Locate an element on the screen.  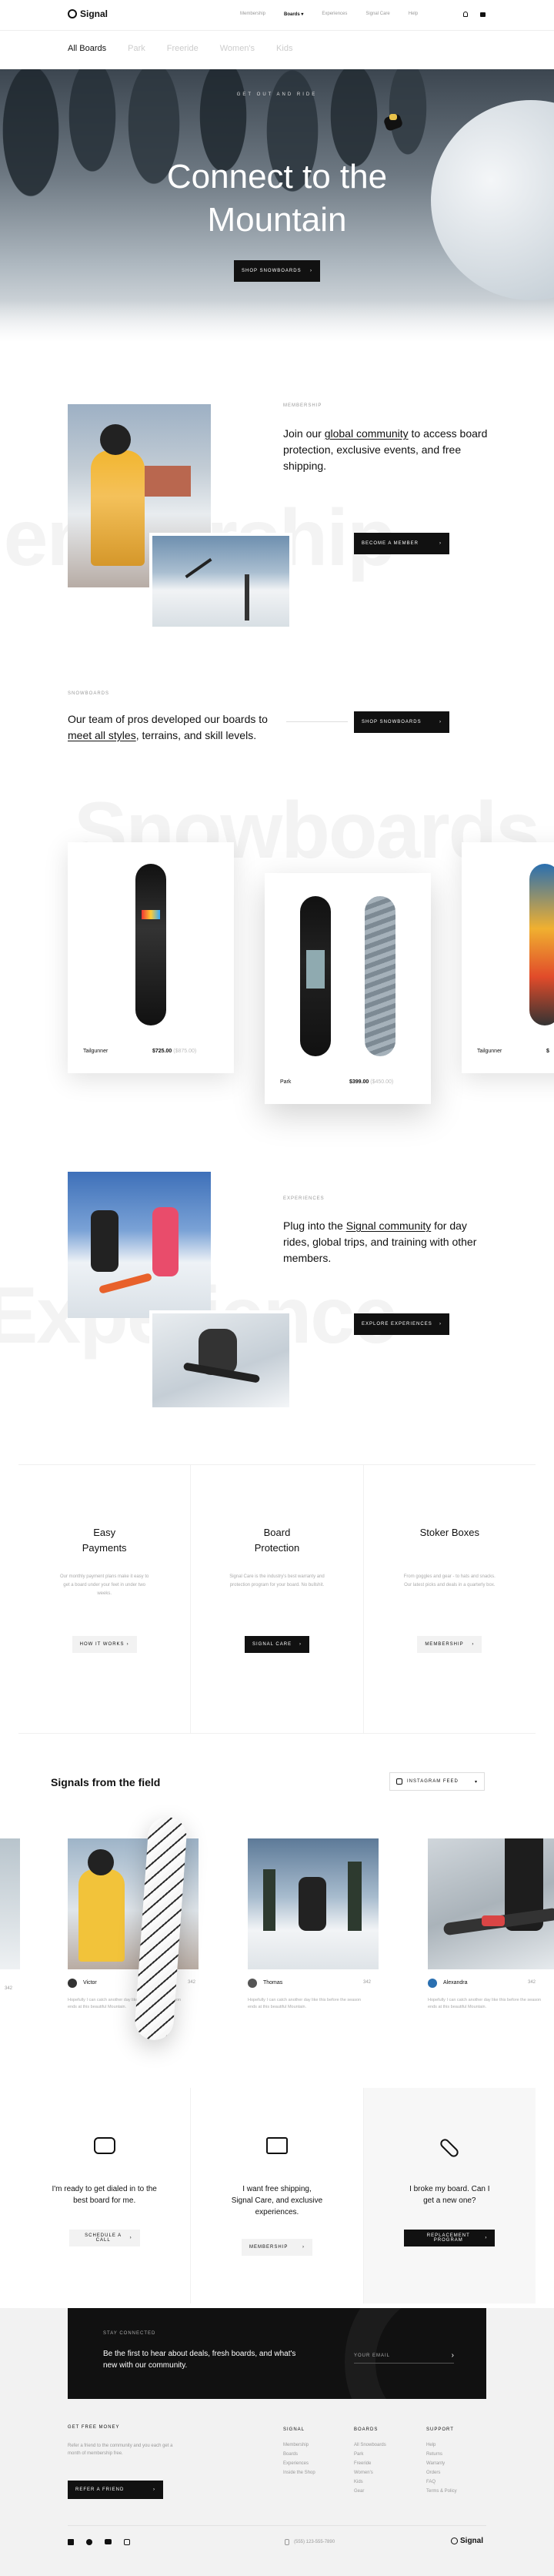
hero-shop-button: SHOP SNOWBOARDS › is located at coordinates (277, 271).